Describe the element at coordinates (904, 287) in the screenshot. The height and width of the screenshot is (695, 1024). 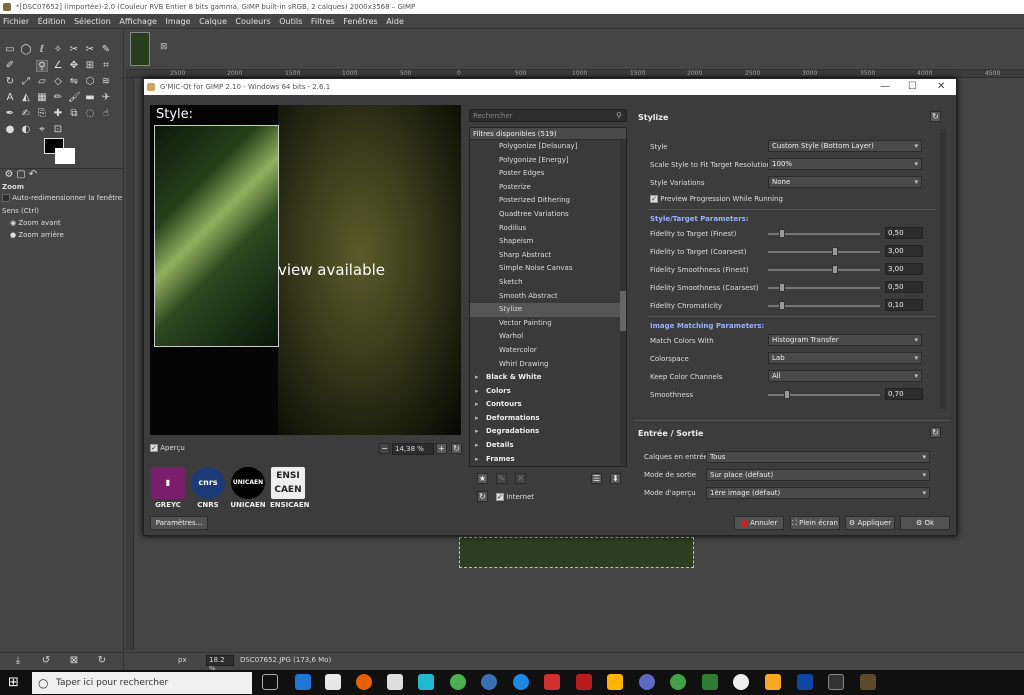
I see `smoothness-coarsest-value: 0,50` at that location.